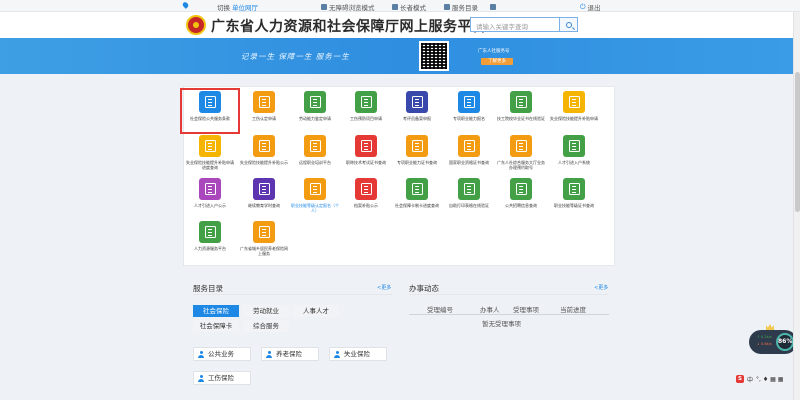 Image resolution: width=800 pixels, height=400 pixels. I want to click on network-speed-widget: ↑ 0.2k/s ↓ 0.6k/s 86%, so click(773, 342).